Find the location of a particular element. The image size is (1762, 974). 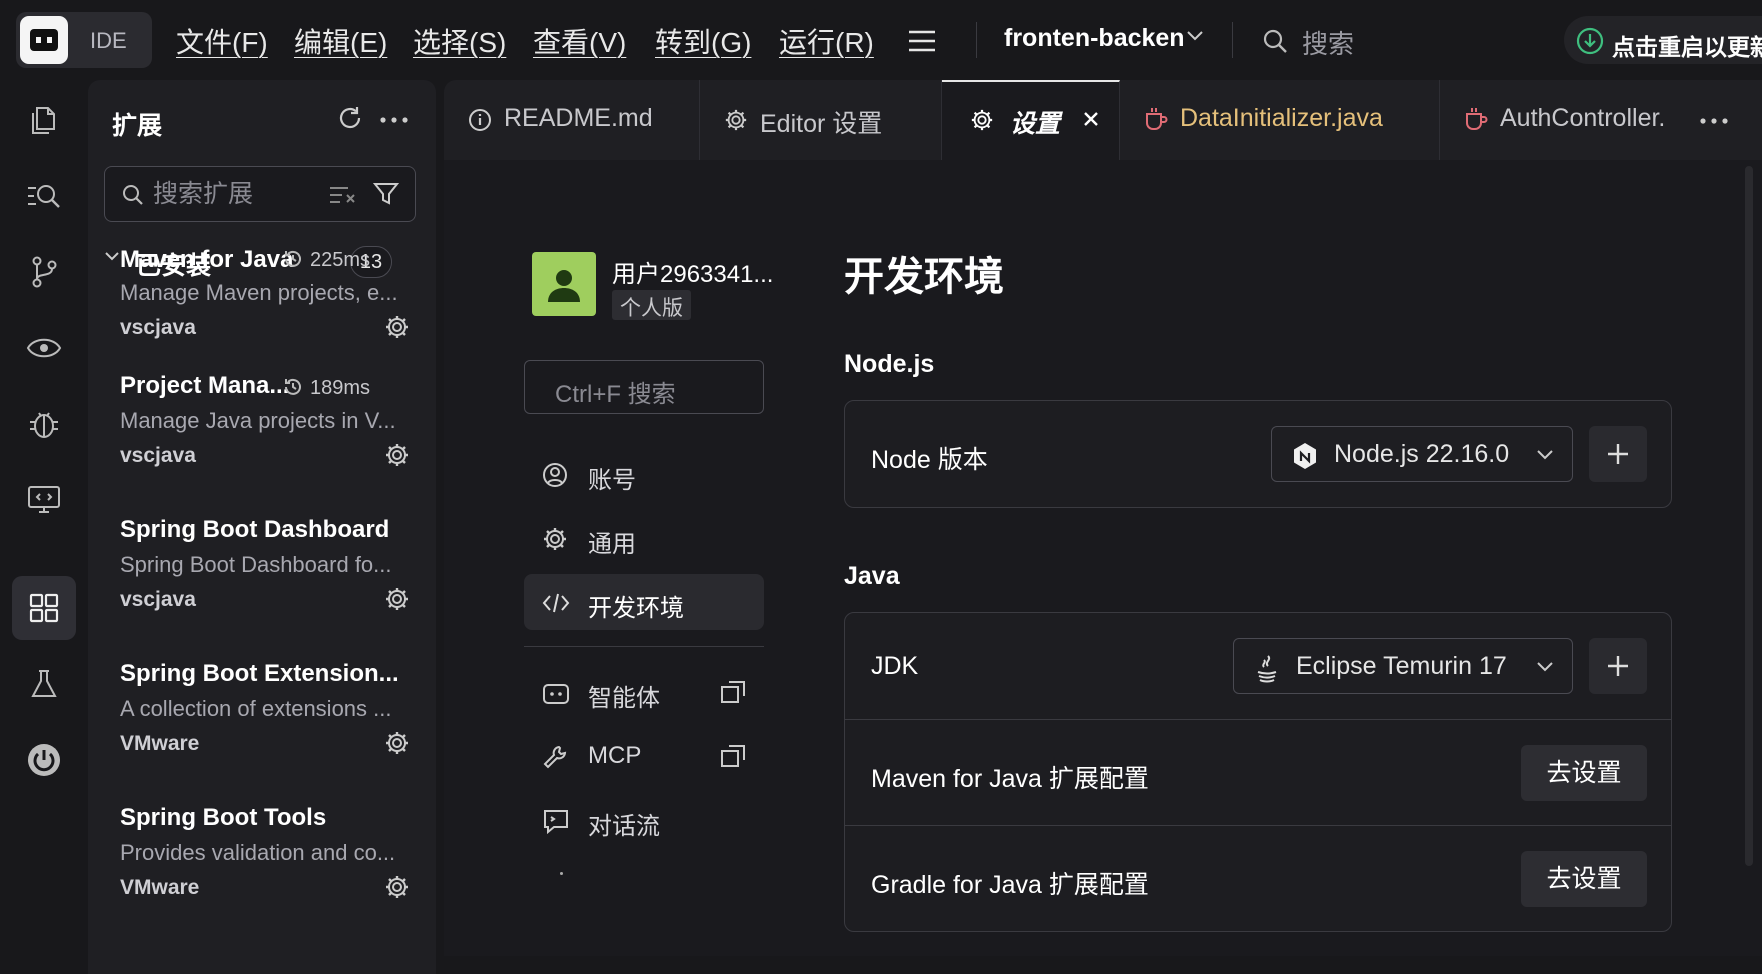

settings-nav-general: 通用 is located at coordinates (644, 538).